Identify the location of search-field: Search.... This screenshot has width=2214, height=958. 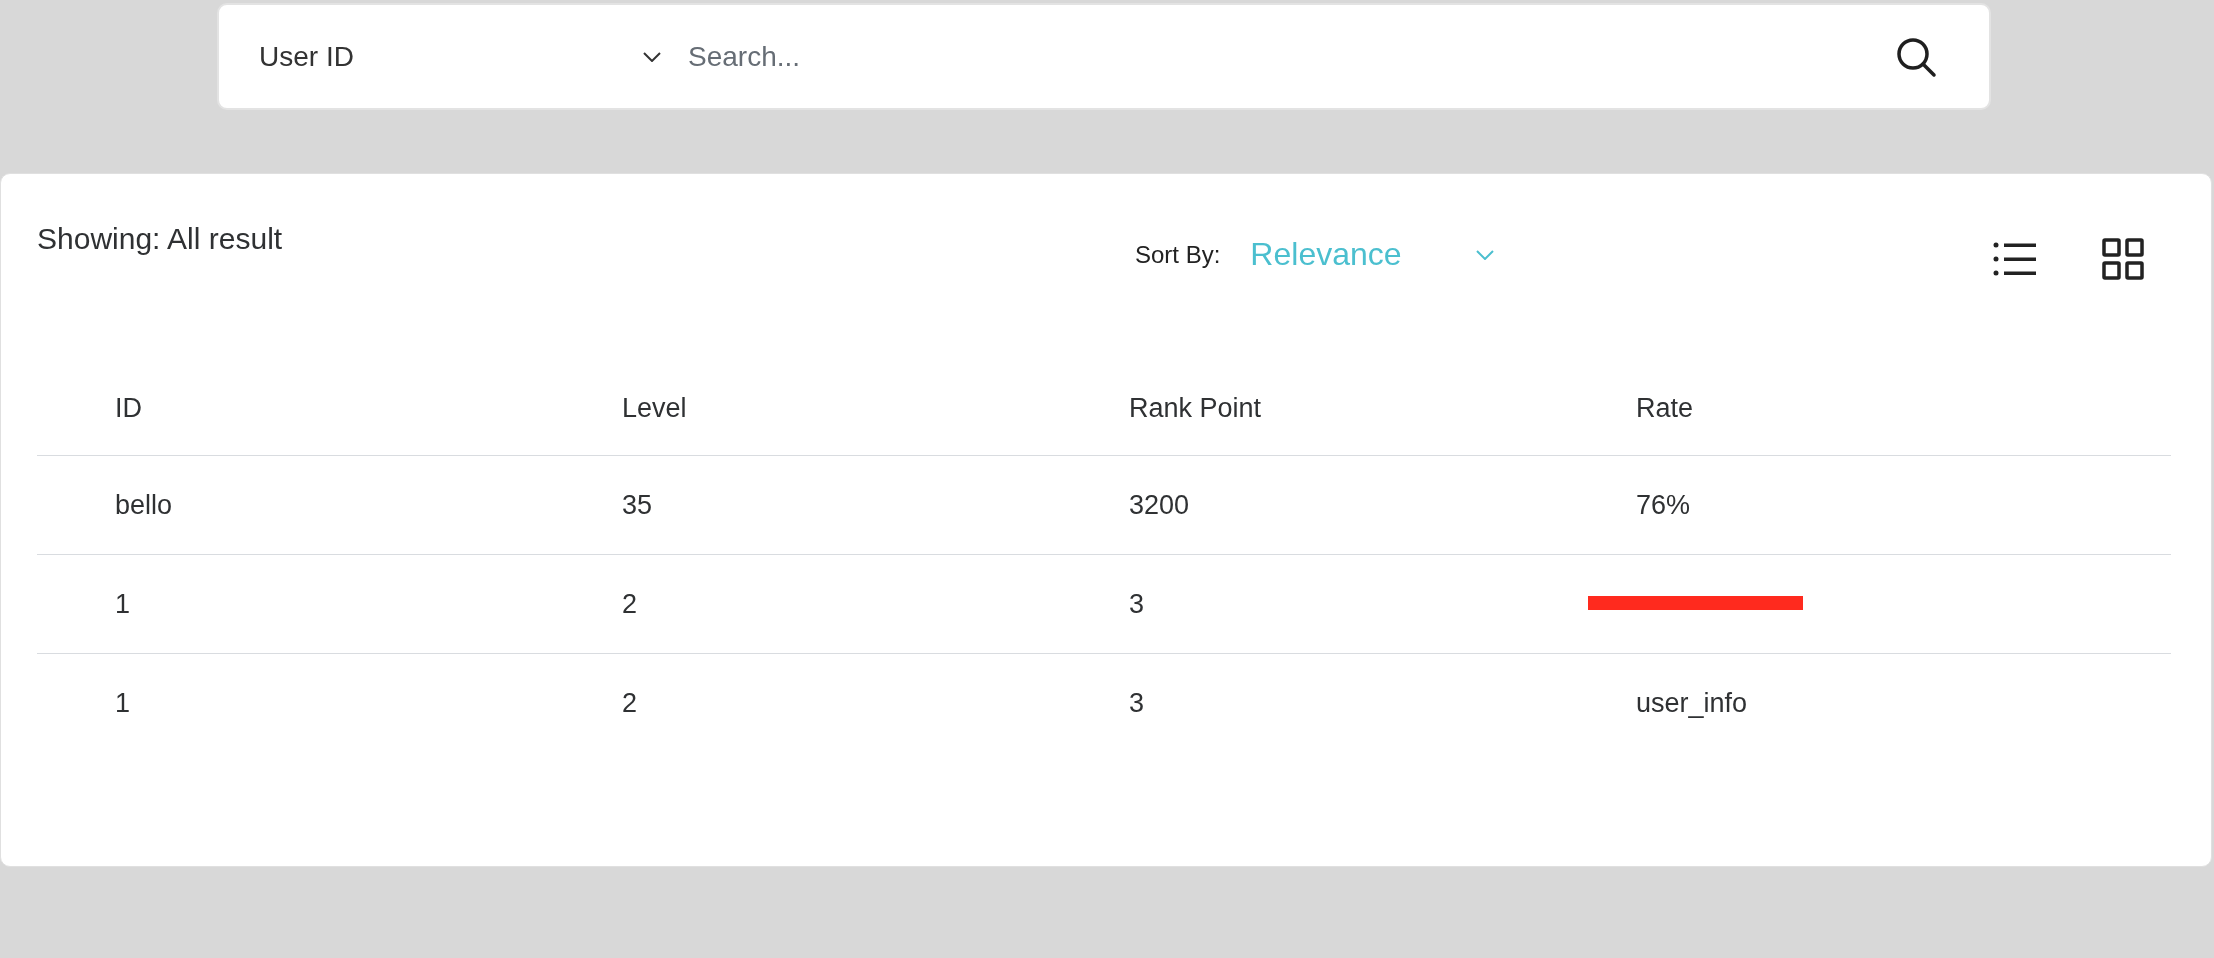
(1290, 56).